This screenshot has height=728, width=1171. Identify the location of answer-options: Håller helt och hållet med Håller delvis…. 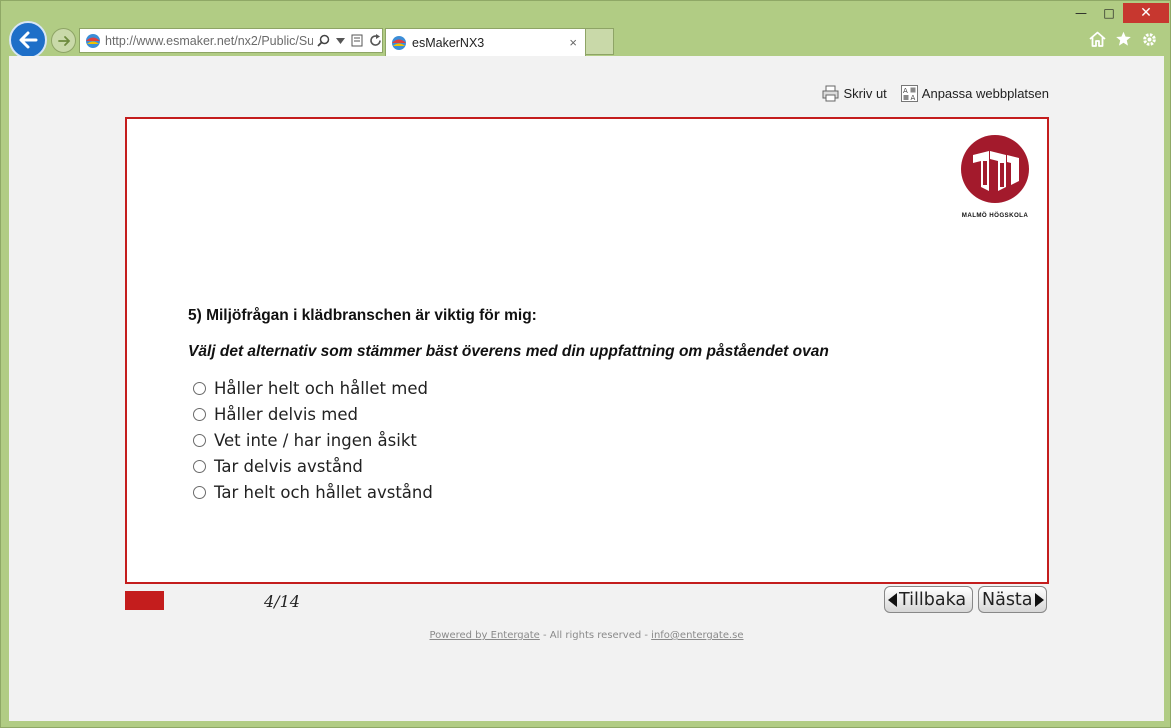
(313, 440).